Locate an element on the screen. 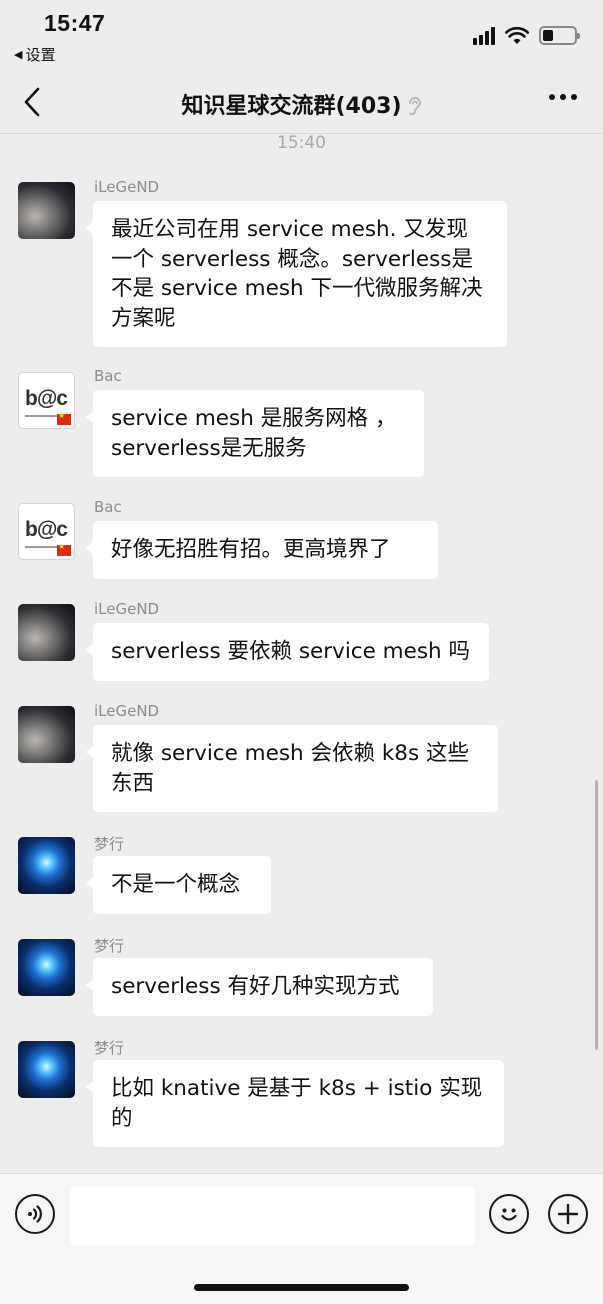 Image resolution: width=603 pixels, height=1304 pixels. earpiece-icon is located at coordinates (414, 106).